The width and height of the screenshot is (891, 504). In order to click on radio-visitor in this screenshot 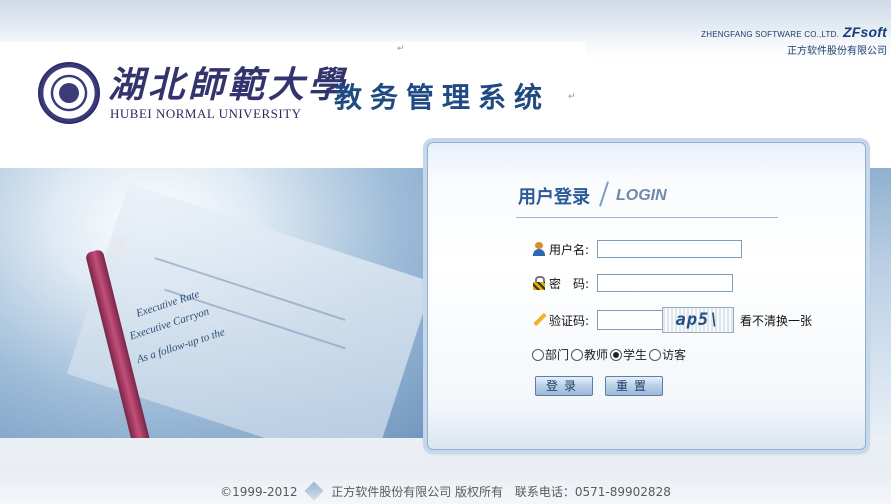, I will do `click(655, 354)`.